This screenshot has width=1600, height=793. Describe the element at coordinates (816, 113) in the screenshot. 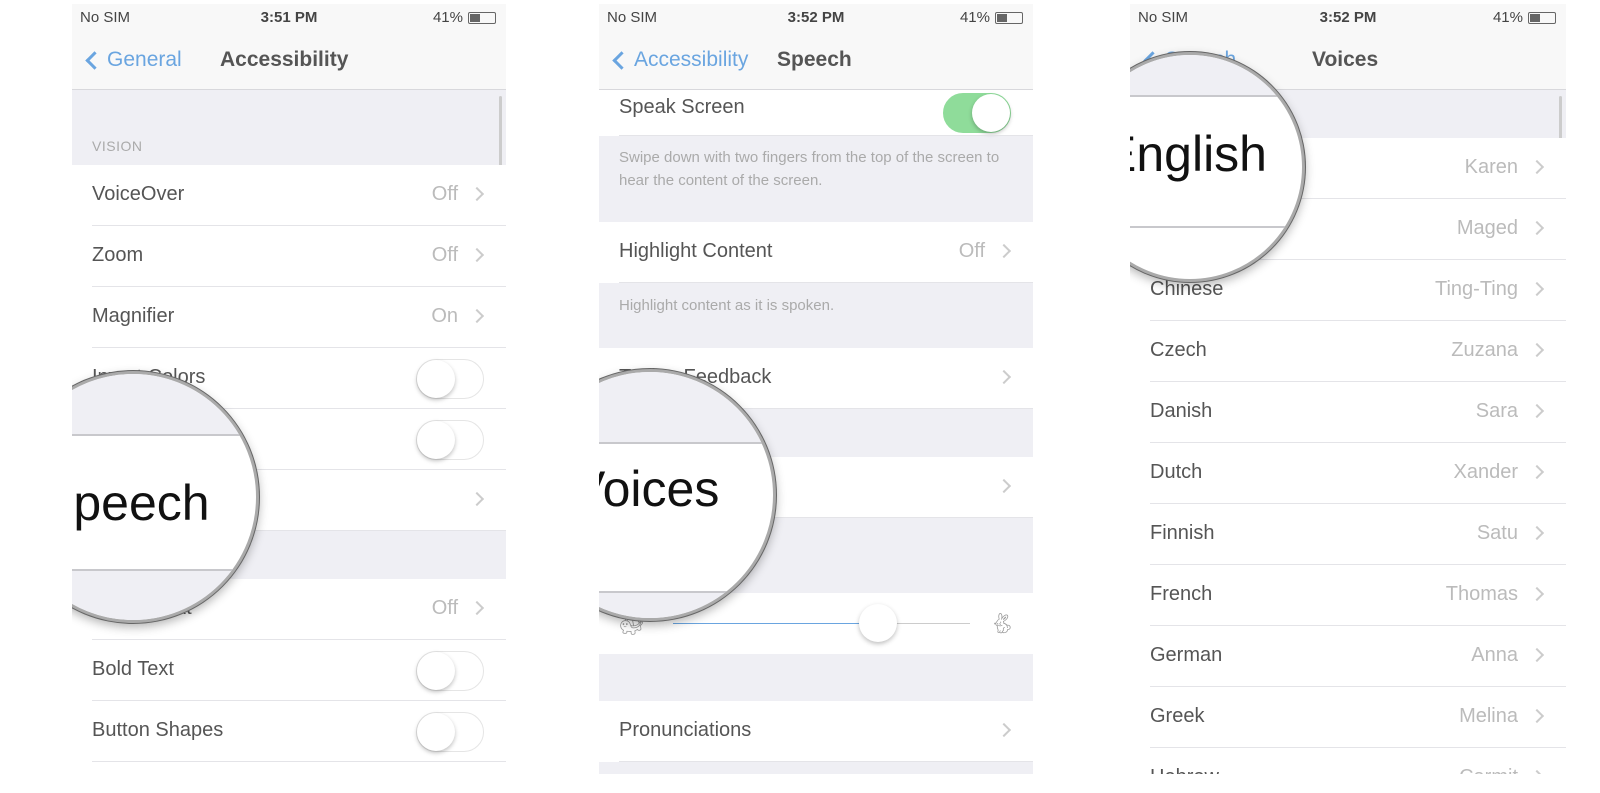

I see `speak-screen-row: Speak Screen` at that location.